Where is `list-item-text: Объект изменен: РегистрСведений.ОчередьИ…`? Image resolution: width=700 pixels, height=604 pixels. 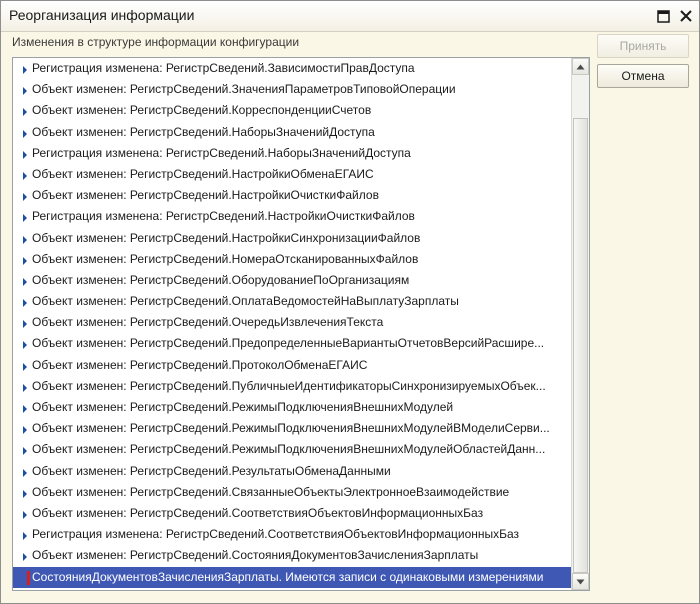 list-item-text: Объект изменен: РегистрСведений.ОчередьИ… is located at coordinates (208, 322).